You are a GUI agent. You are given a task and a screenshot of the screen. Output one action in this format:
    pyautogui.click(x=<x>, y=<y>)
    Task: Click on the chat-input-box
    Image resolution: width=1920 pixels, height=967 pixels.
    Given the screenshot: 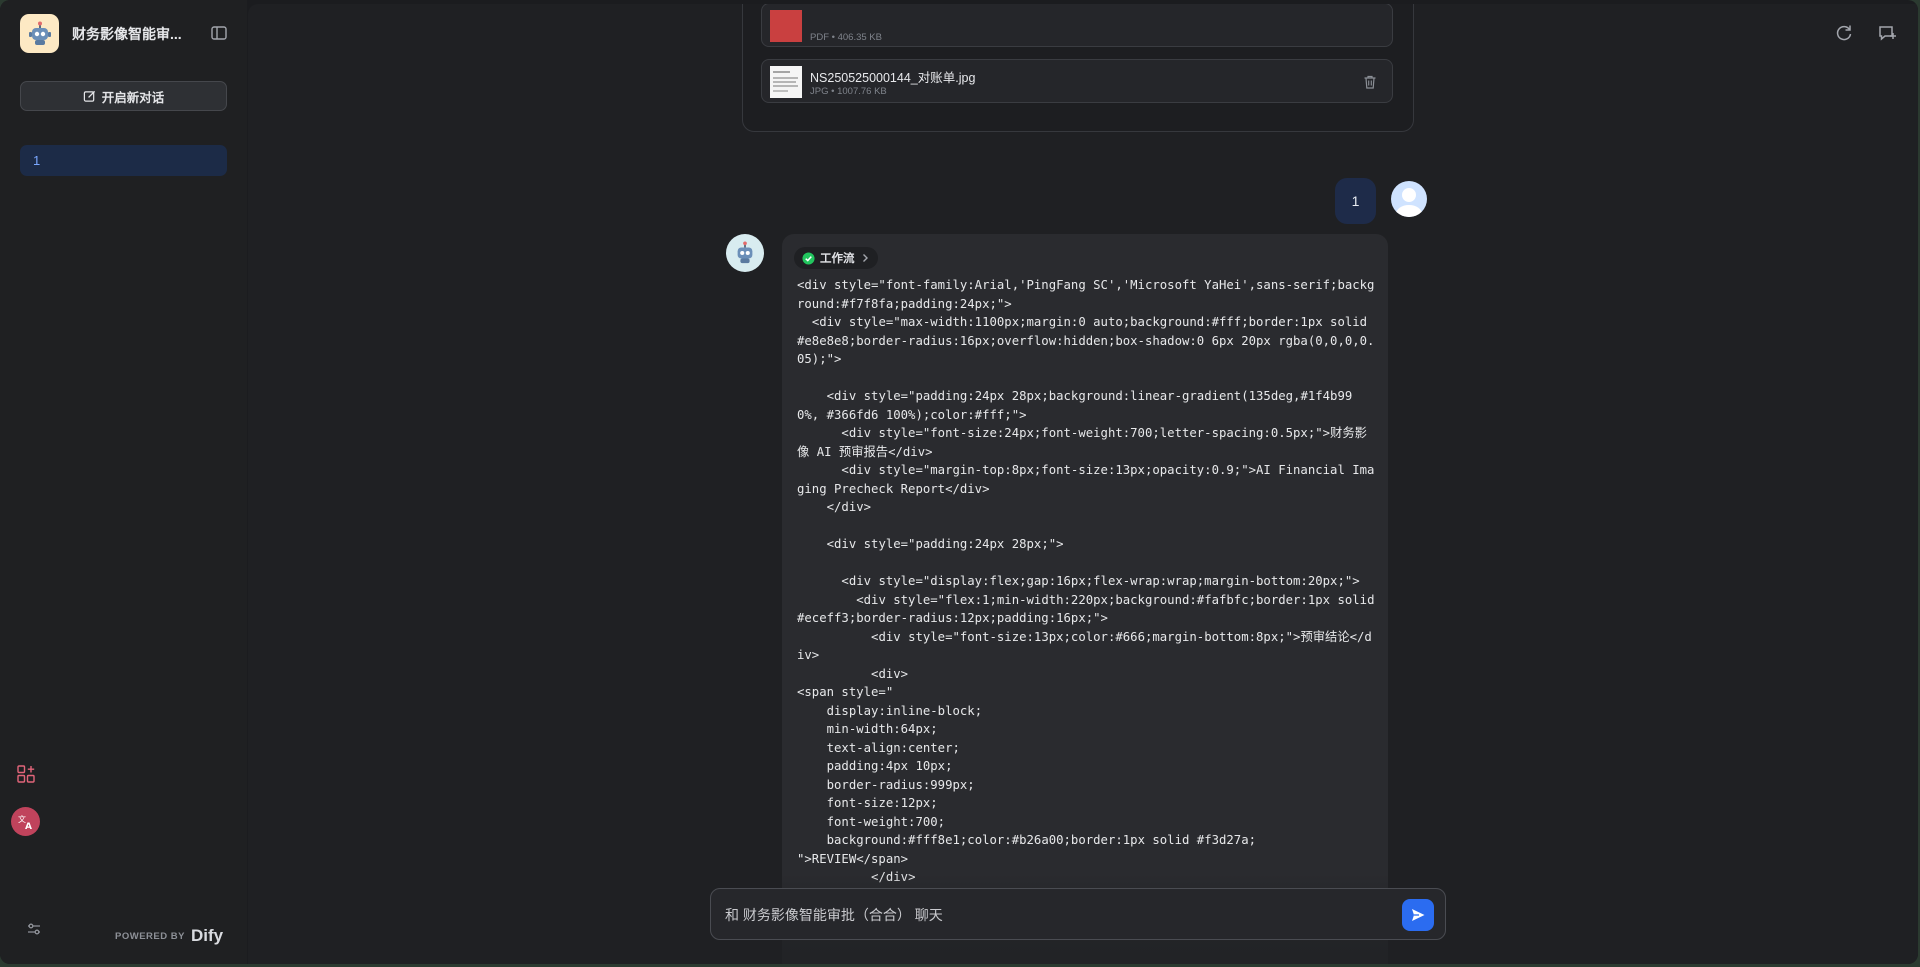 What is the action you would take?
    pyautogui.click(x=1078, y=914)
    